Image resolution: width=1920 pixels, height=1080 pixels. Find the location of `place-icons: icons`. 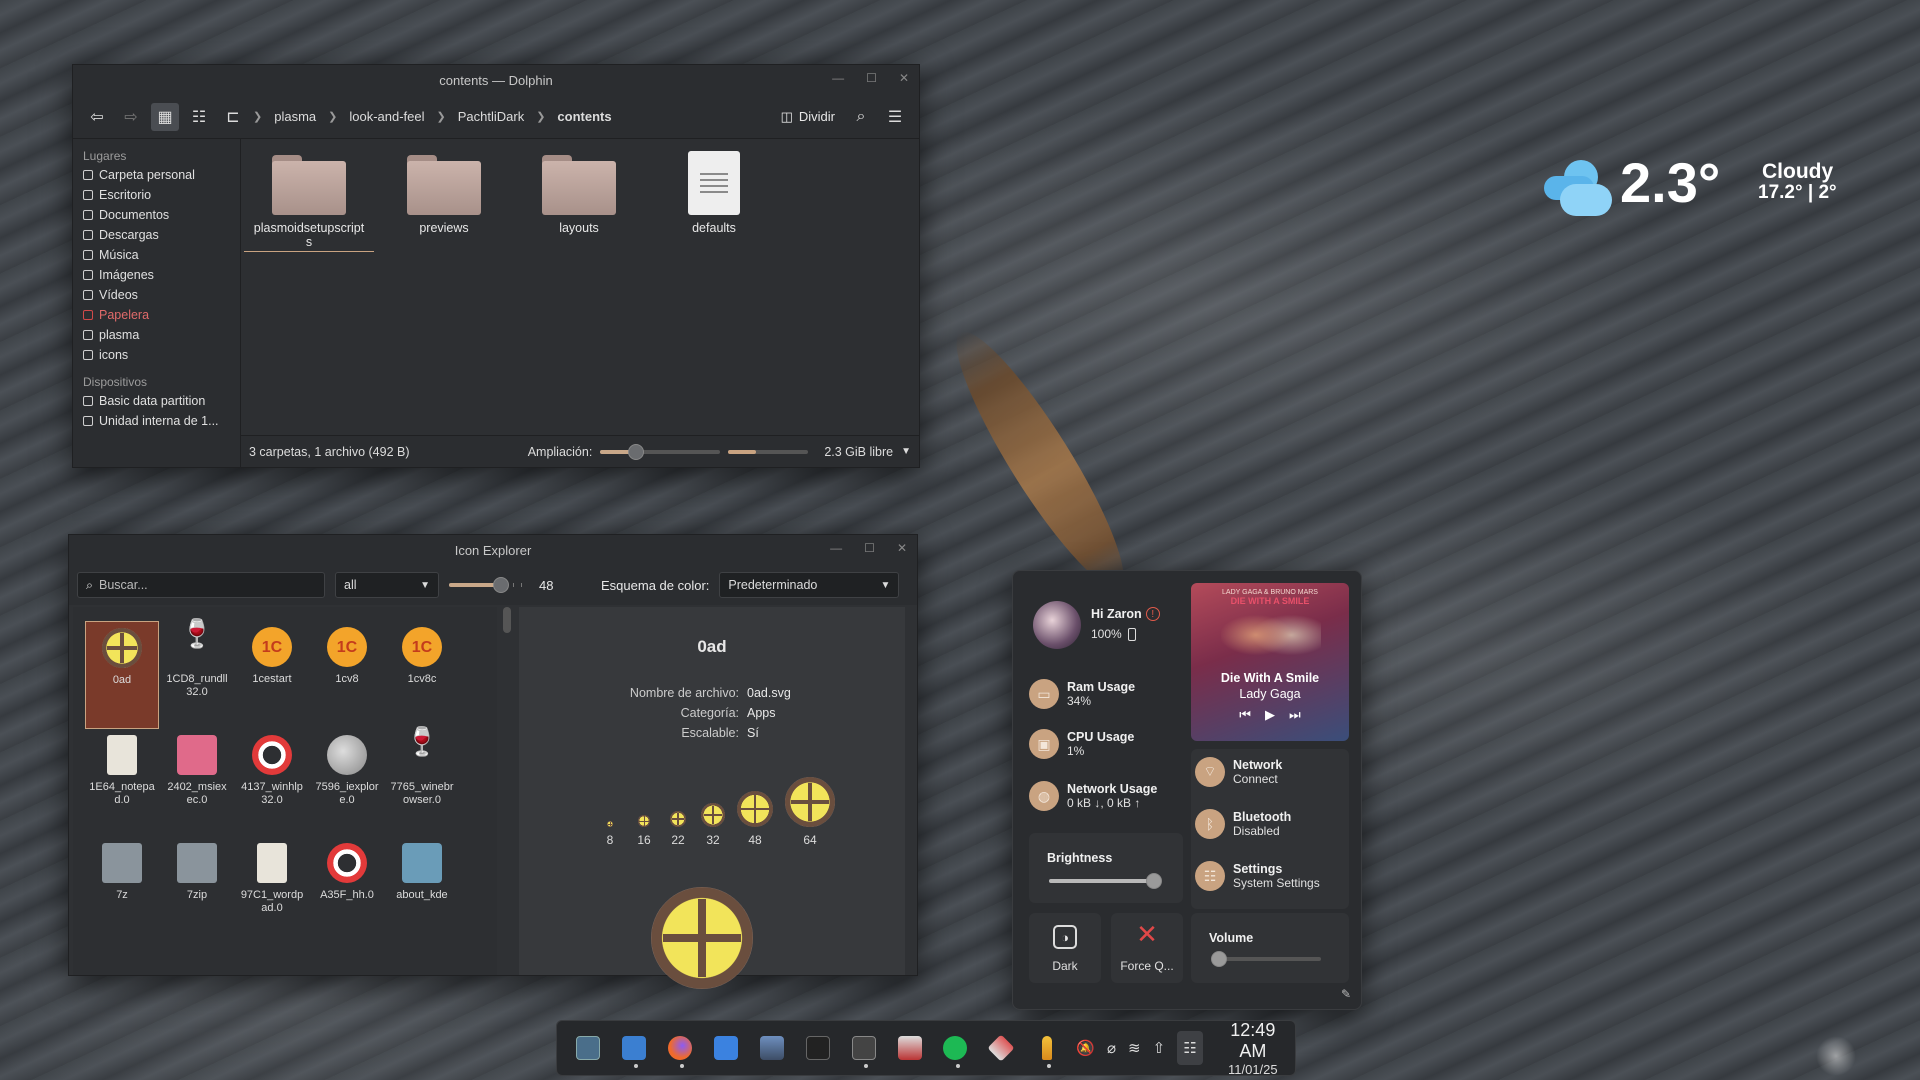

place-icons: icons is located at coordinates (156, 355).